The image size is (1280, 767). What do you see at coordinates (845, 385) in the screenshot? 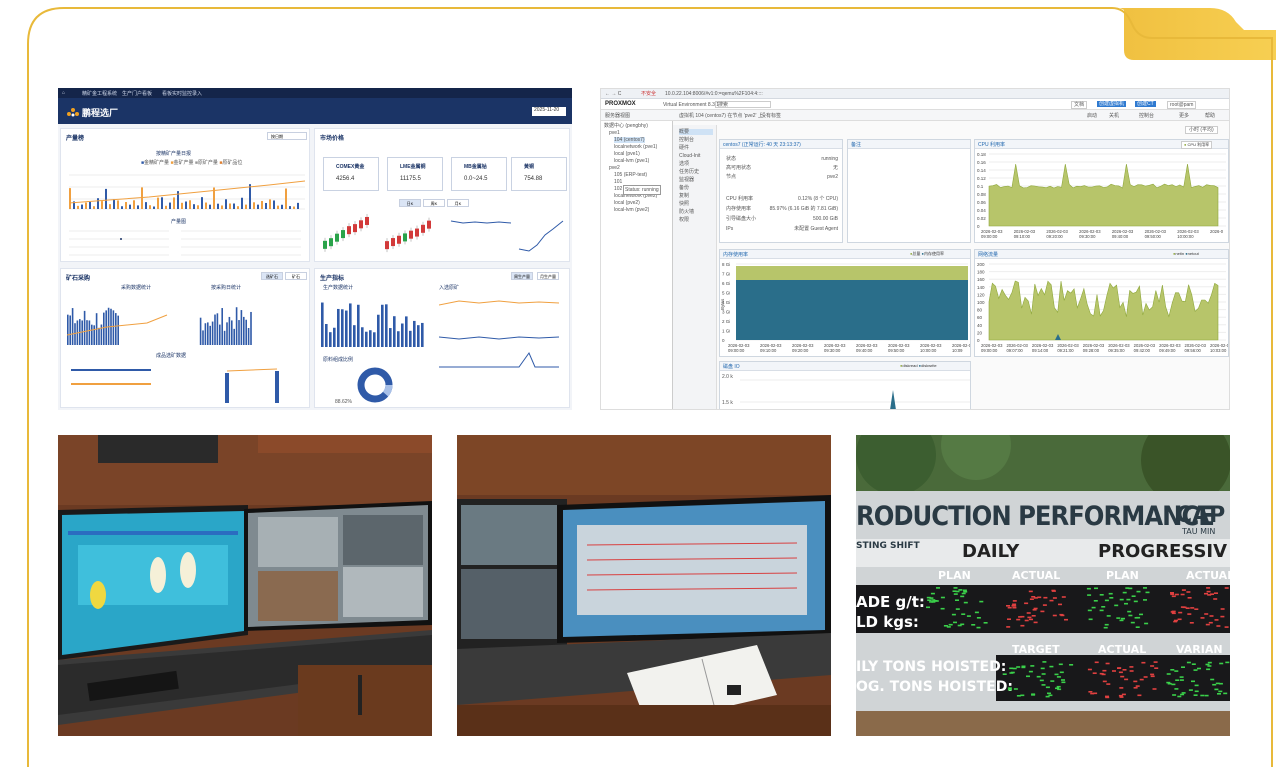
I see `disk-chart-panel: 磁盘 IO ●diskread ●diskwrite 2.0 k 1.5 k` at bounding box center [845, 385].